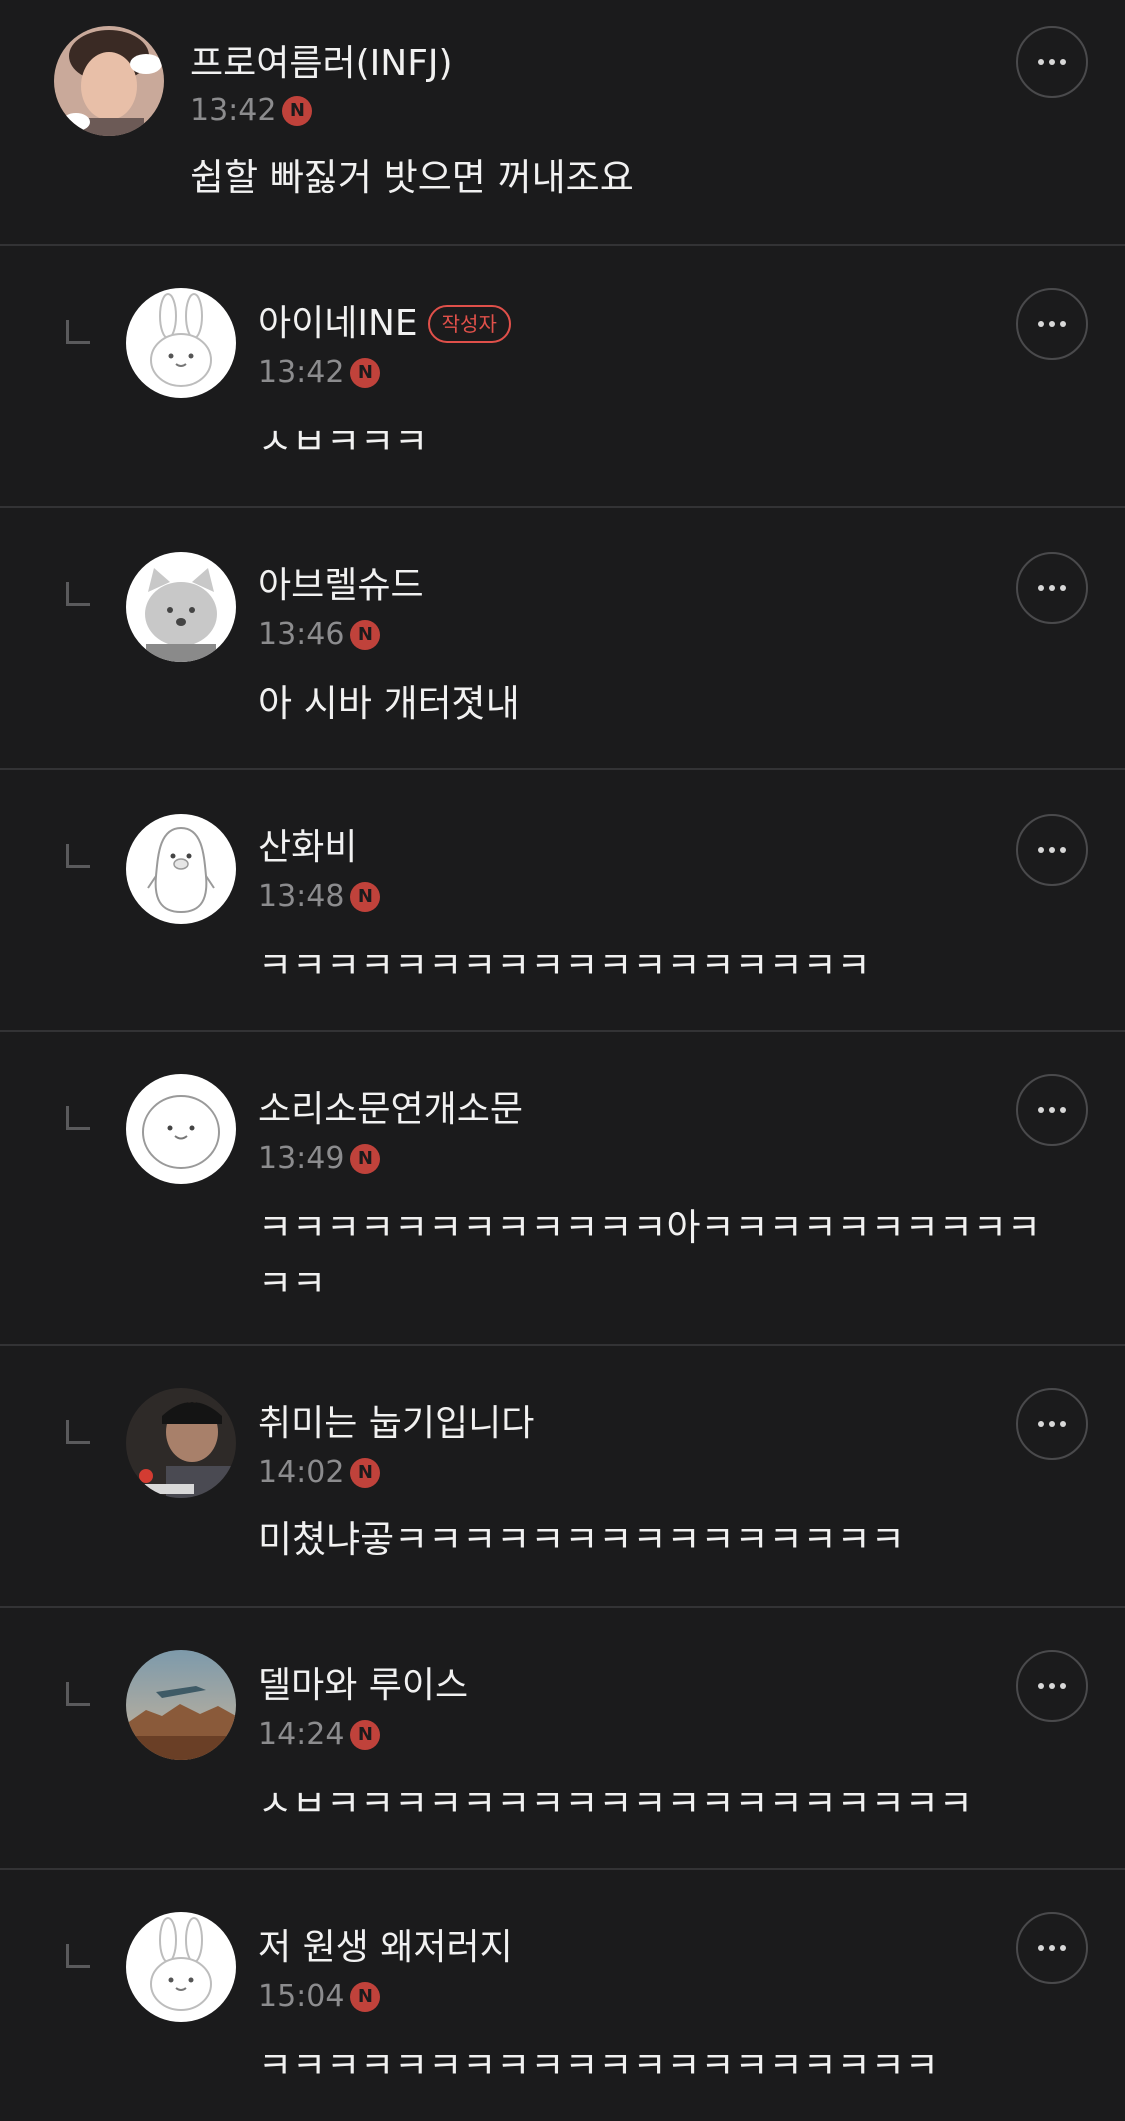 The height and width of the screenshot is (2121, 1125). I want to click on comment-meta: 14:02 N, so click(319, 1473).